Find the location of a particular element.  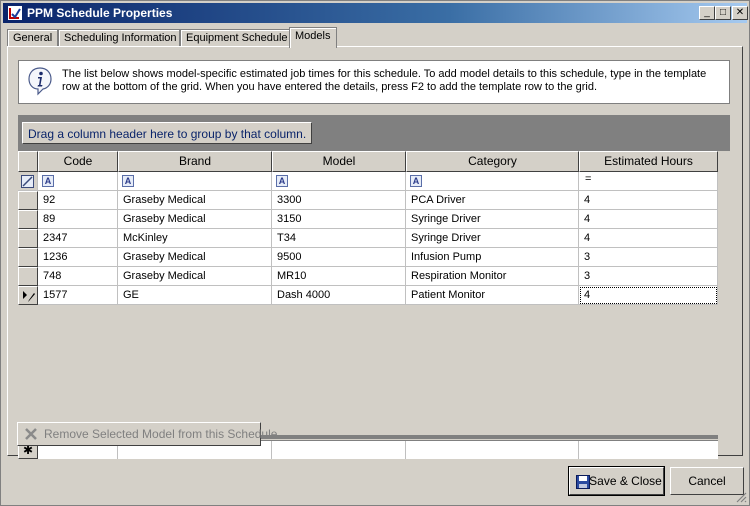

tab-equipment-schedule: Equipment Schedule is located at coordinates (235, 38).